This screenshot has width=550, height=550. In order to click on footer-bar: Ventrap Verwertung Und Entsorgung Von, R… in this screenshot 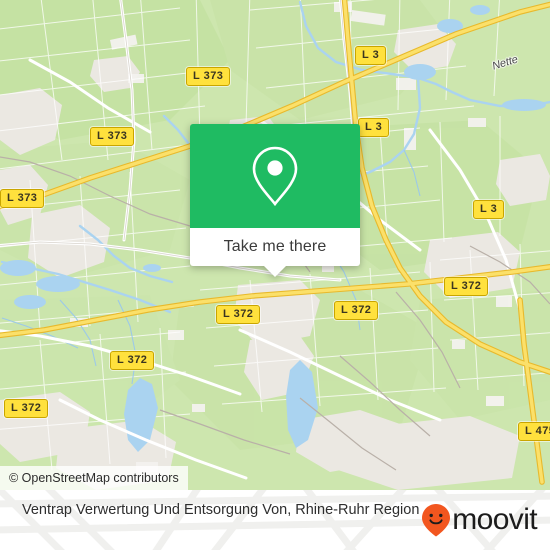, I will do `click(275, 520)`.